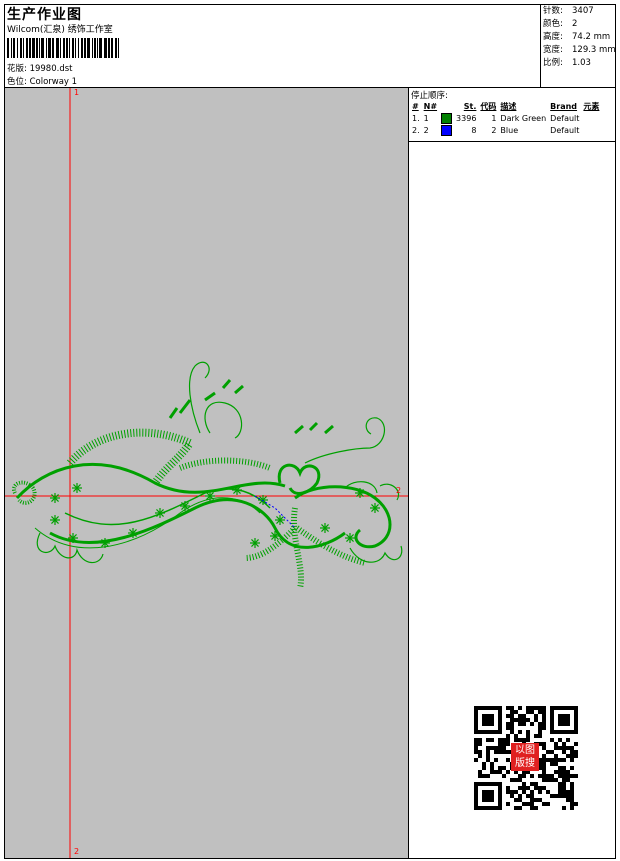 The width and height of the screenshot is (620, 861). Describe the element at coordinates (167, 507) in the screenshot. I see `scroll-inner` at that location.